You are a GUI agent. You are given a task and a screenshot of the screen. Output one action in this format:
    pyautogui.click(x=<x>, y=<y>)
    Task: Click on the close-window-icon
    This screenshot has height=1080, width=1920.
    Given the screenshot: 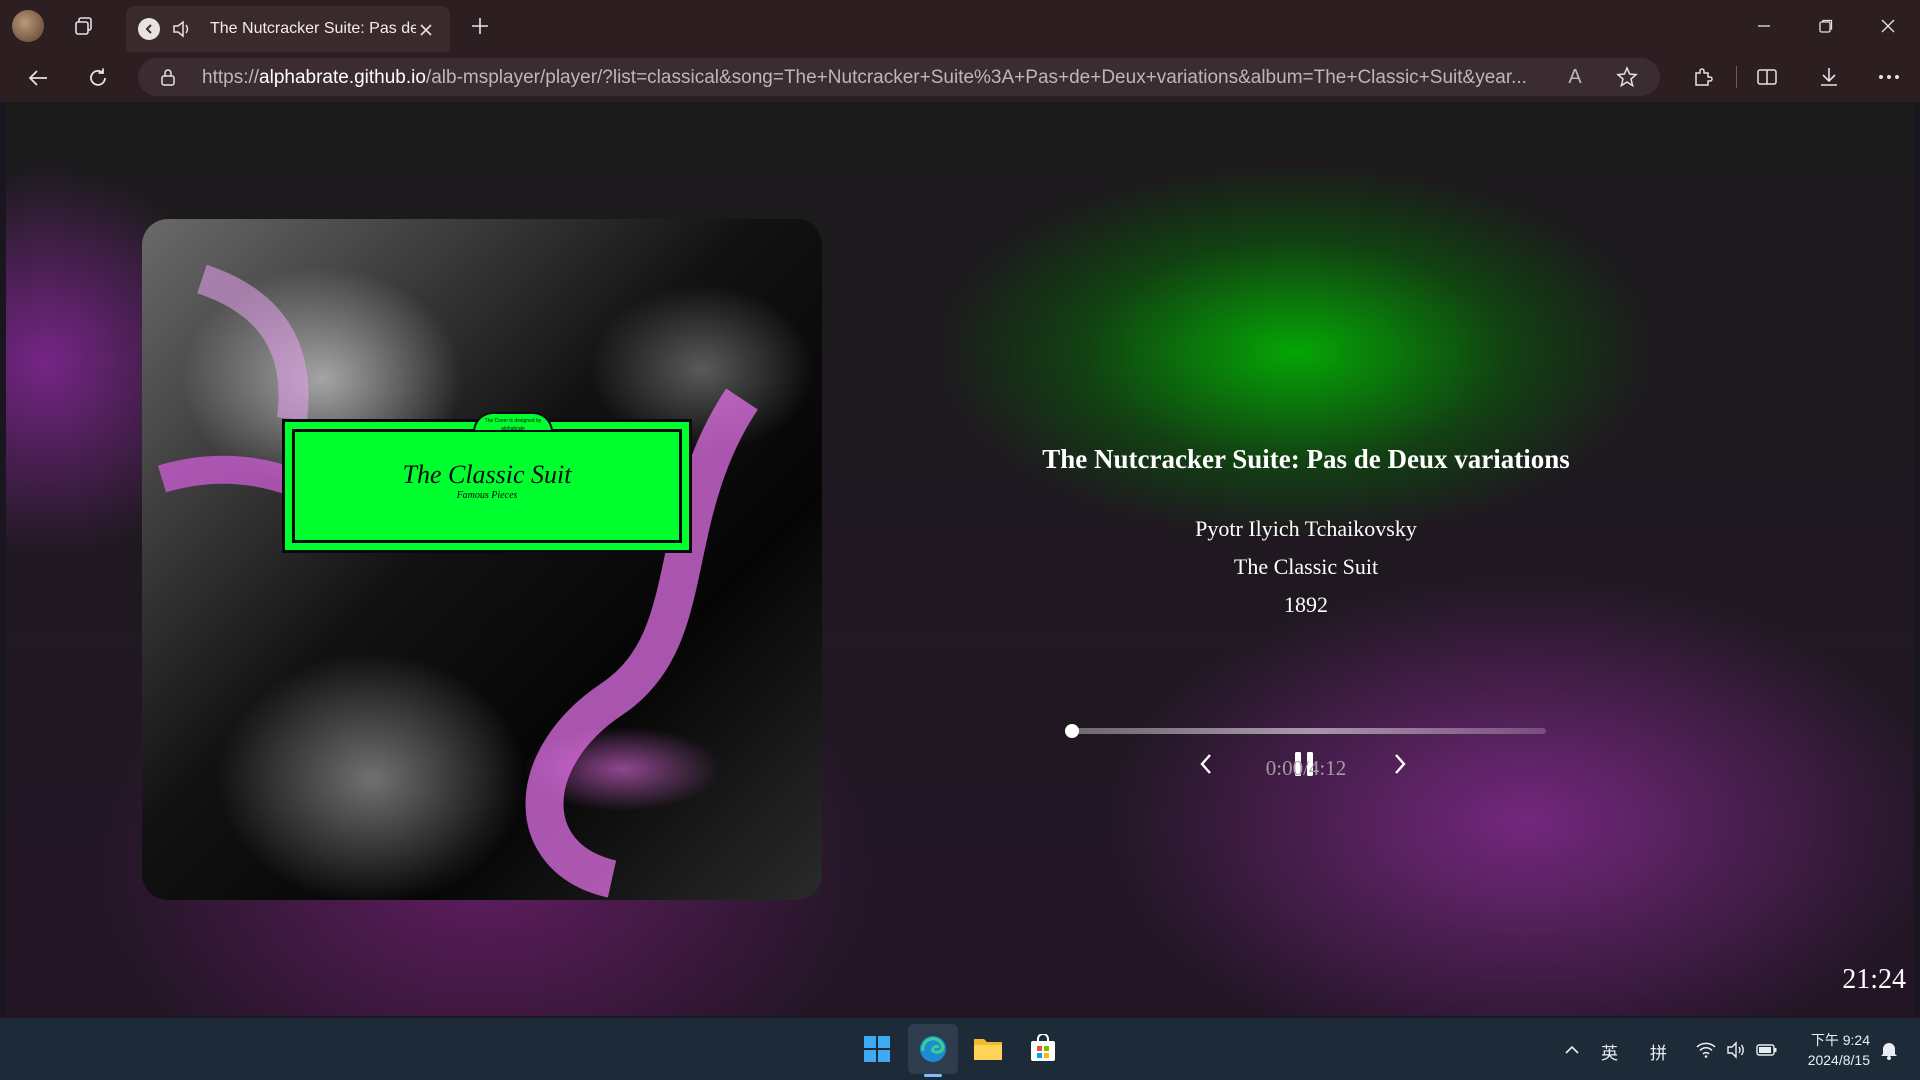 What is the action you would take?
    pyautogui.click(x=1888, y=26)
    